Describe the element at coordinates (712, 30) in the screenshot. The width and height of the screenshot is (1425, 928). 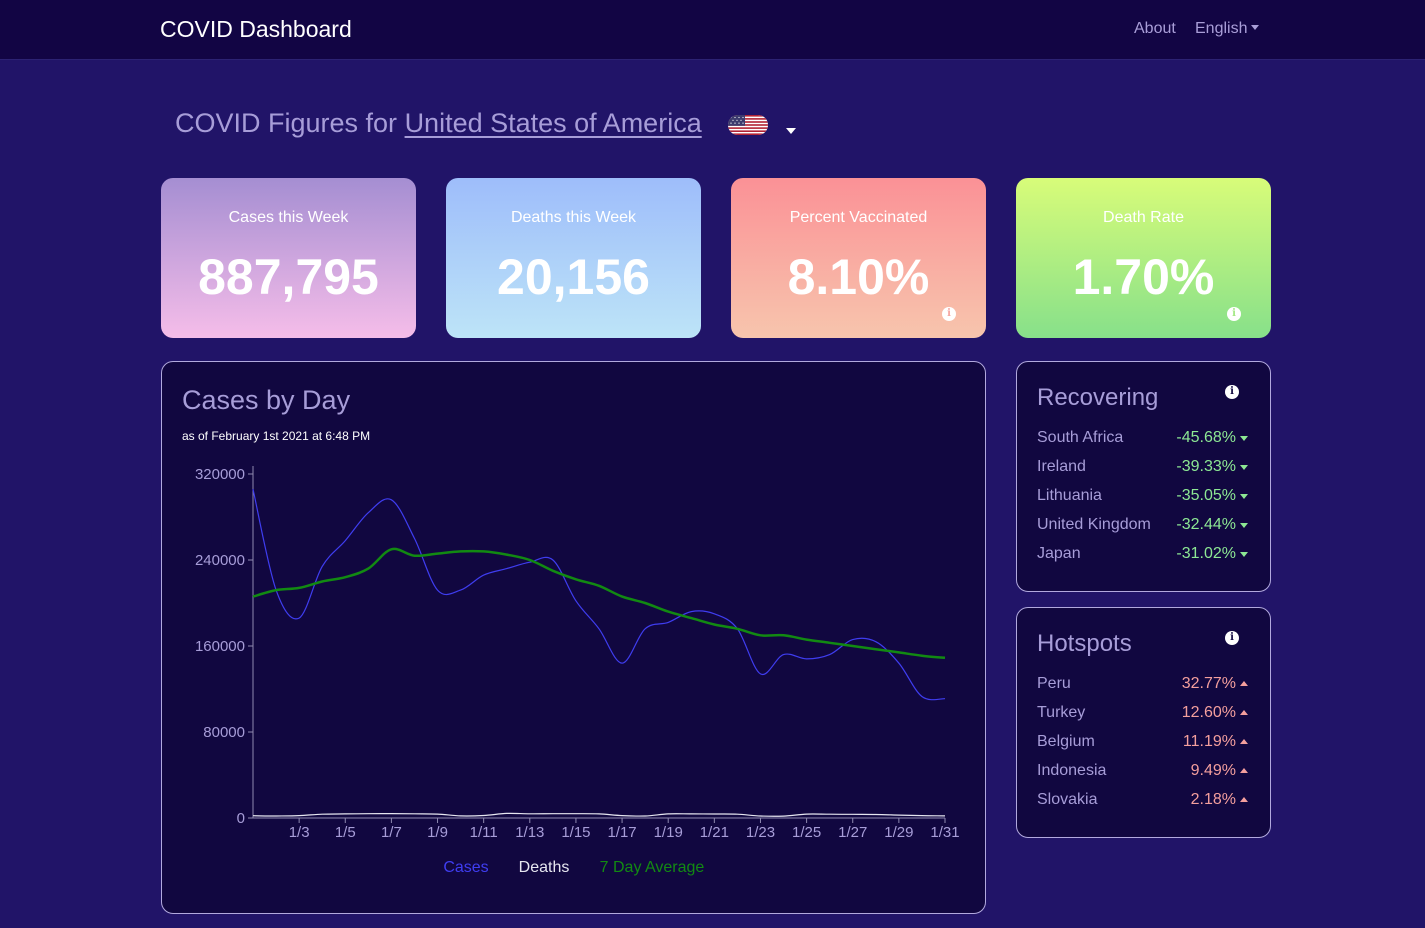
I see `navbar: COVID Dashboard About English` at that location.